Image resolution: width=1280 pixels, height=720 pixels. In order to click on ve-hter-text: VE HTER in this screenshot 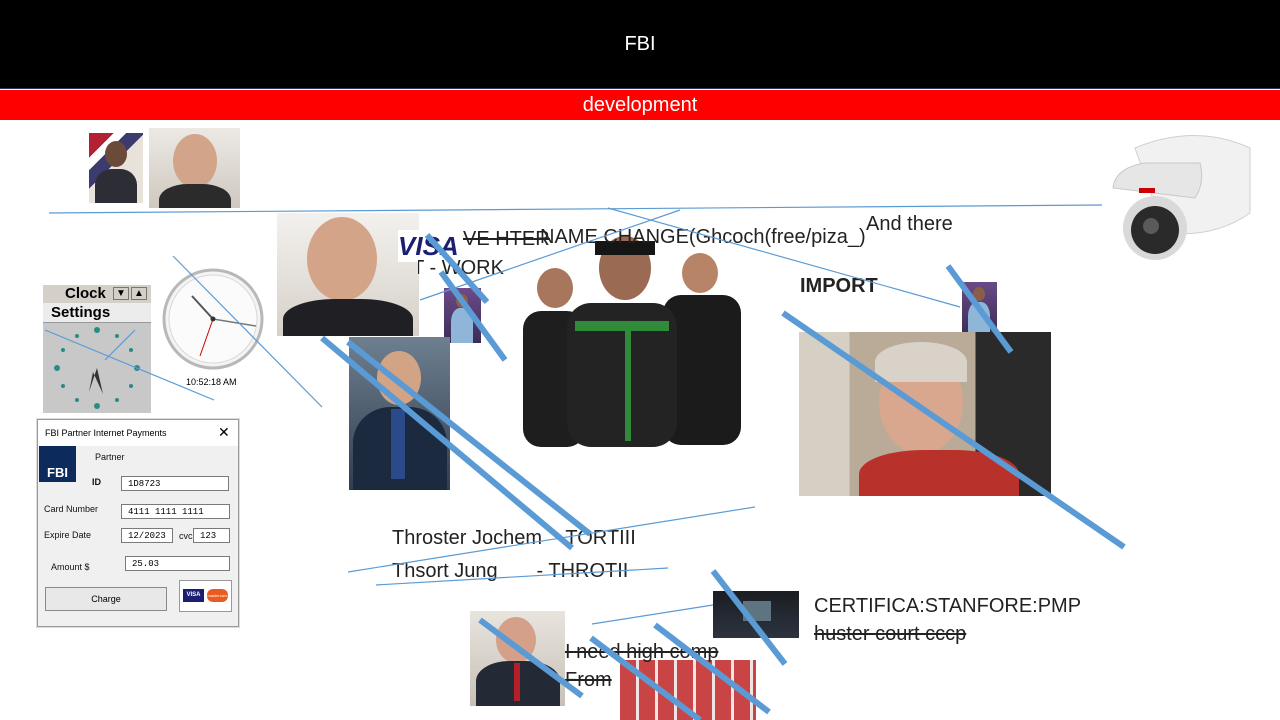, I will do `click(506, 239)`.